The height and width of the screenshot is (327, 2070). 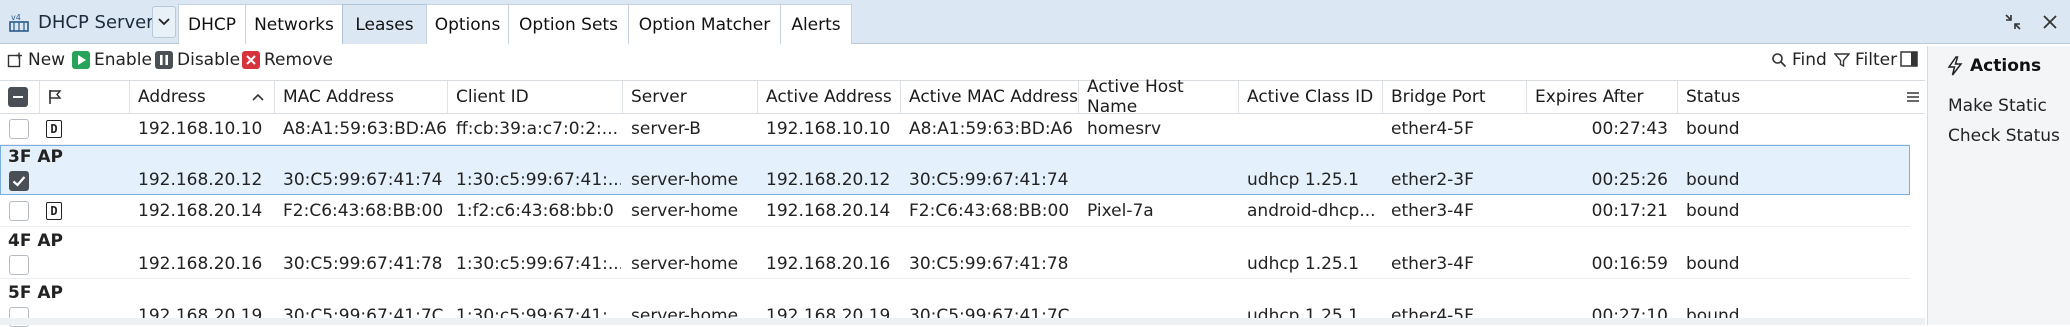 I want to click on flag-header, so click(x=85, y=97).